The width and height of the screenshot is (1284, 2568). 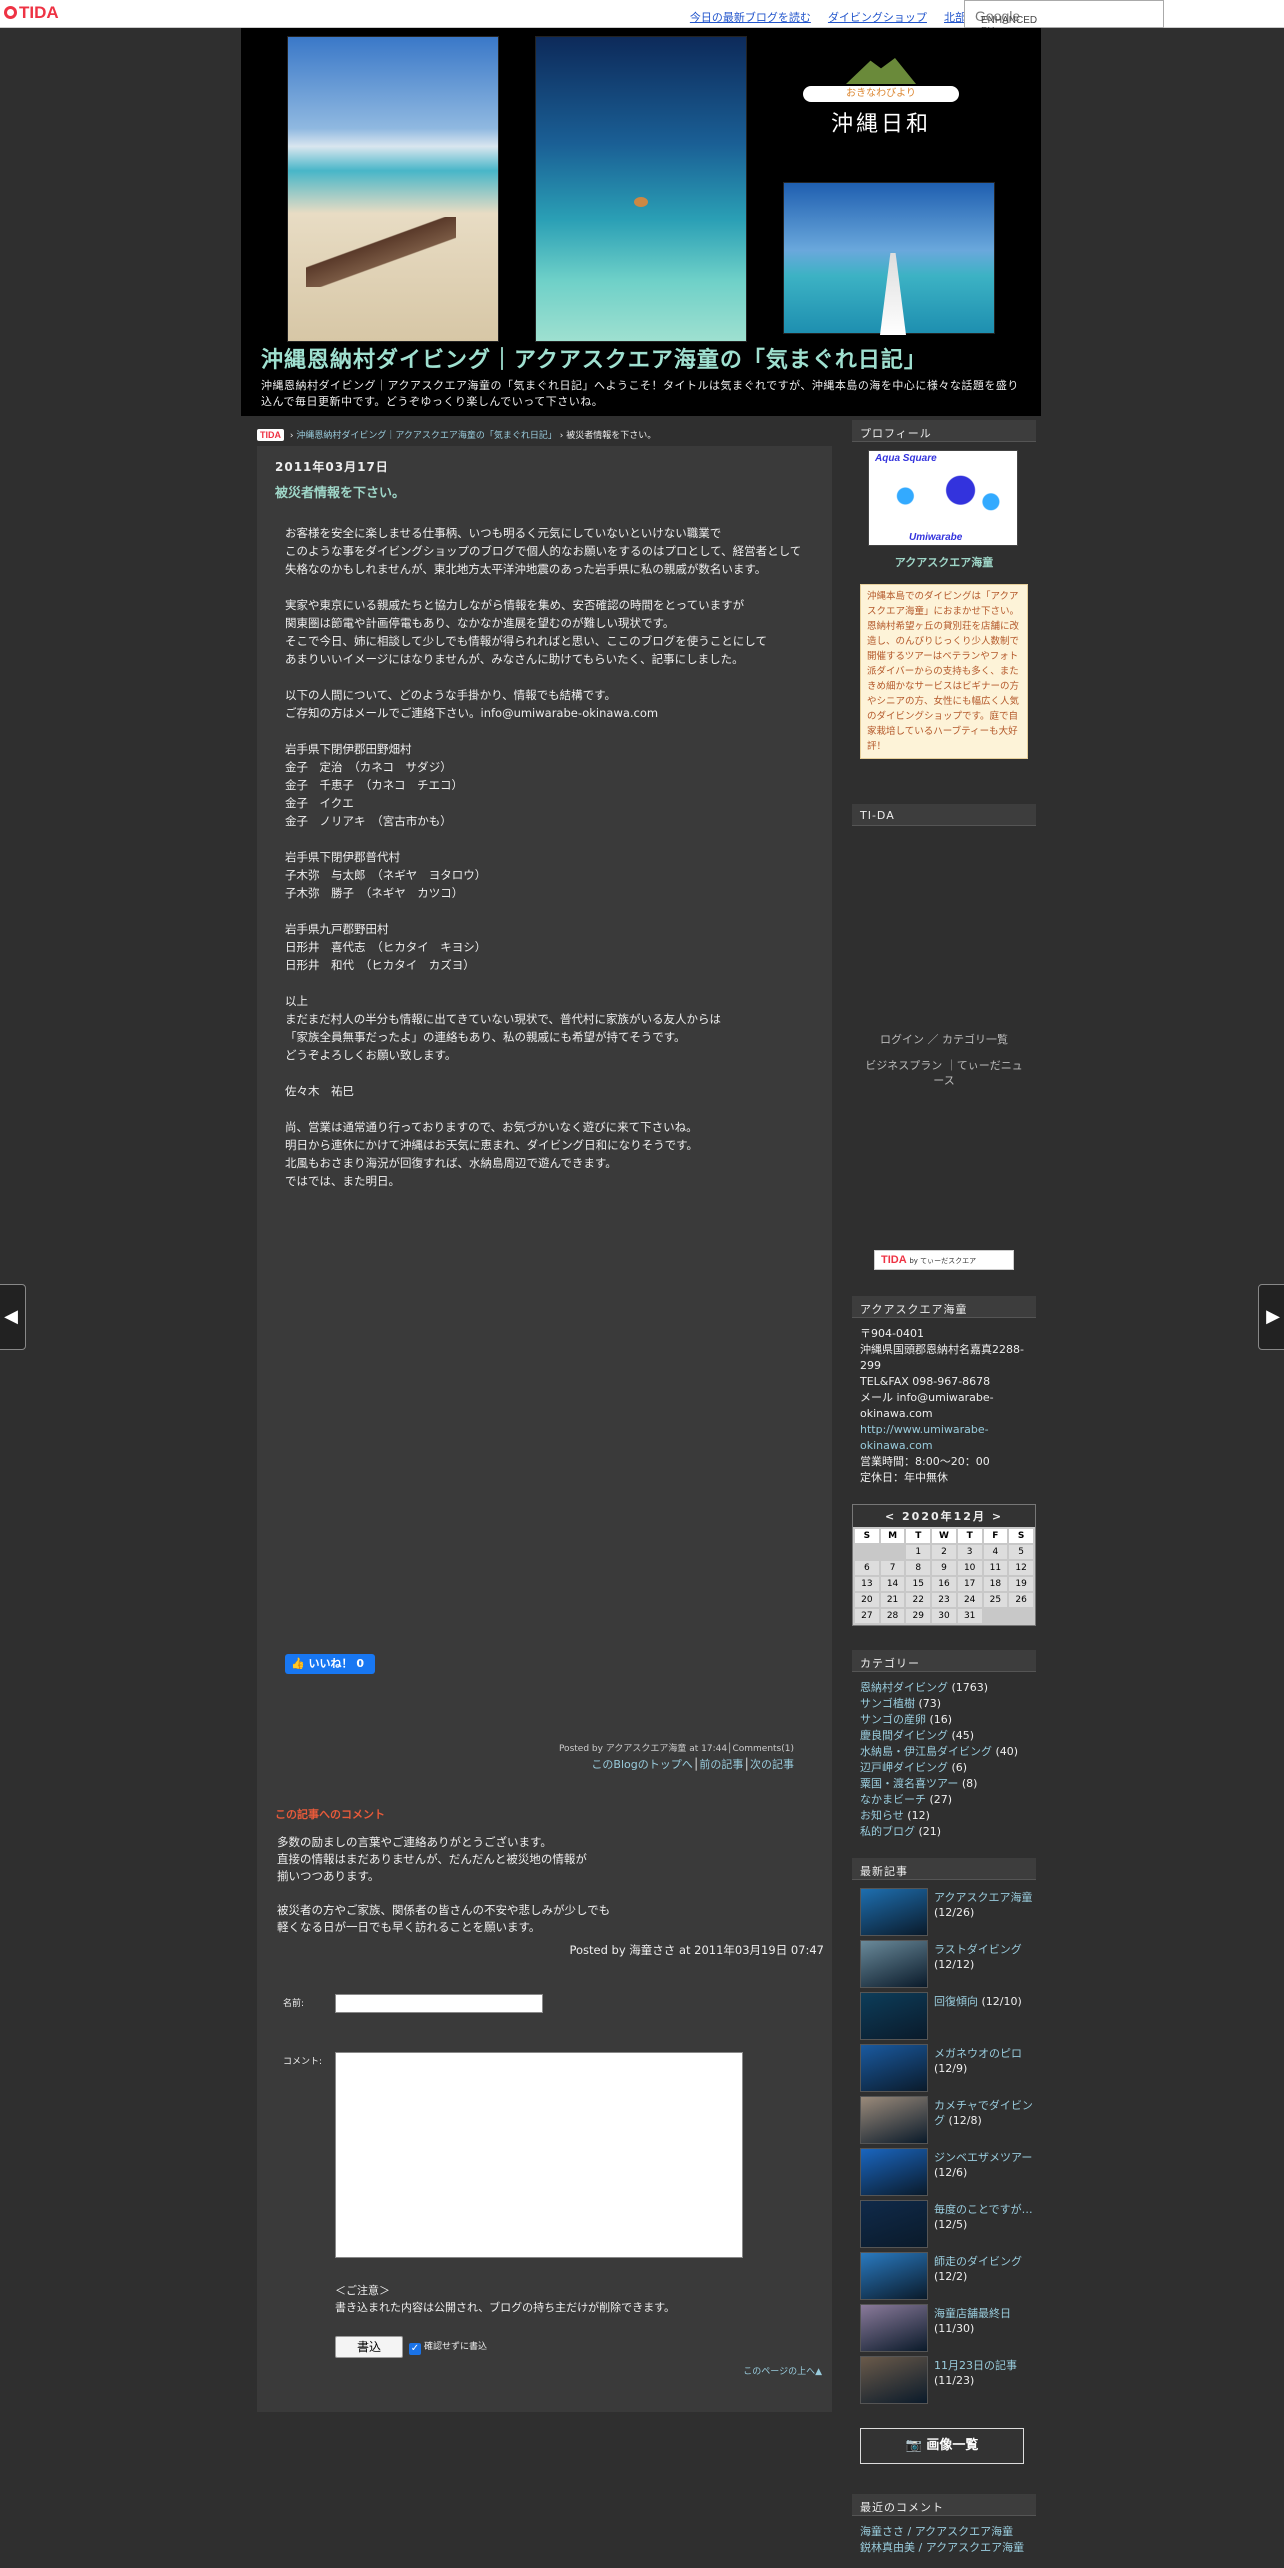 What do you see at coordinates (892, 1600) in the screenshot?
I see `calendar-day: 21` at bounding box center [892, 1600].